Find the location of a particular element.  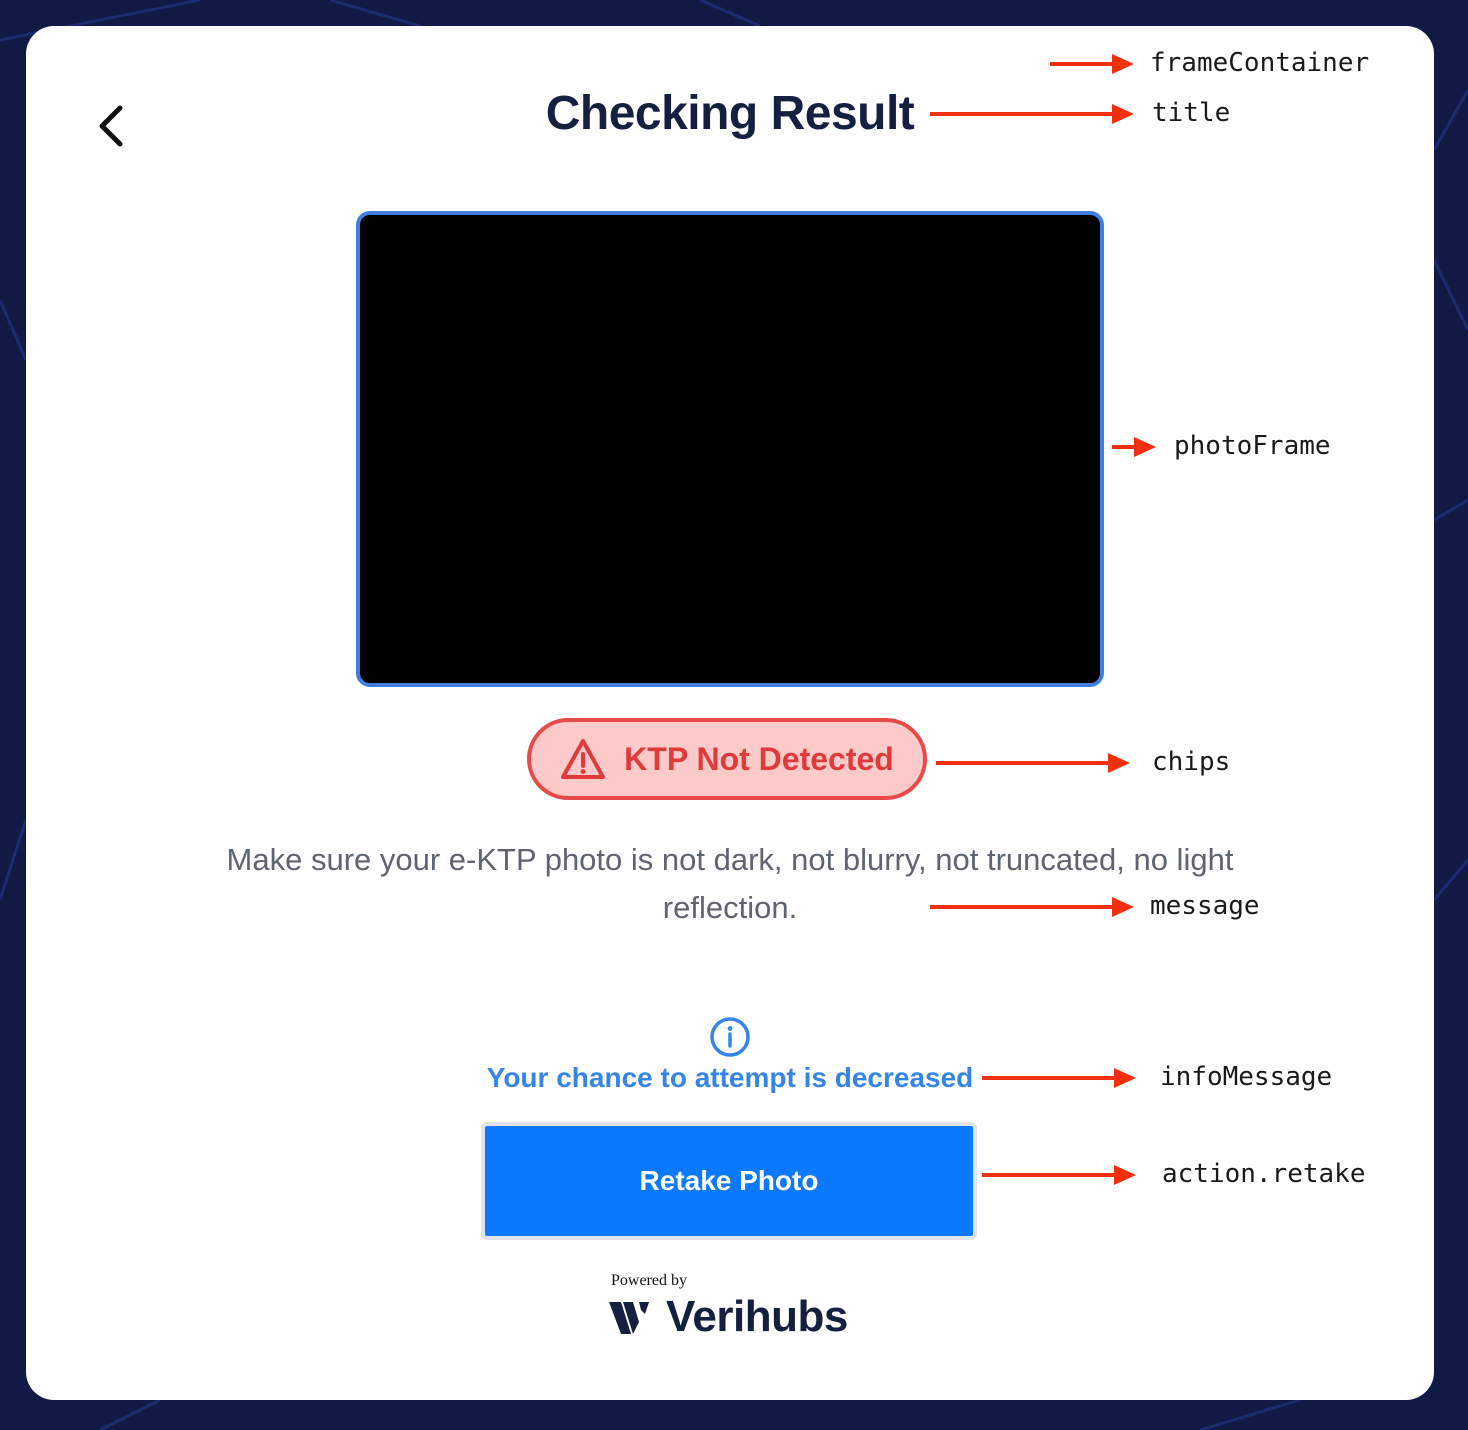

arrow-message is located at coordinates (1032, 907).